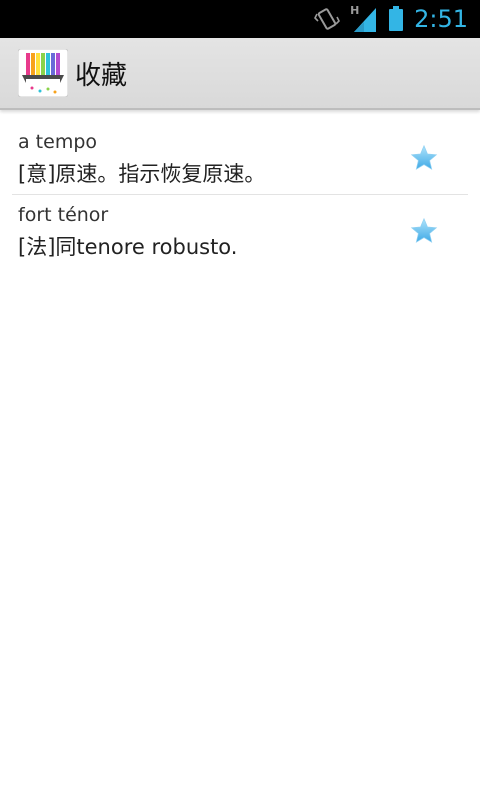 Image resolution: width=480 pixels, height=800 pixels. What do you see at coordinates (441, 19) in the screenshot?
I see `clock: 2:51` at bounding box center [441, 19].